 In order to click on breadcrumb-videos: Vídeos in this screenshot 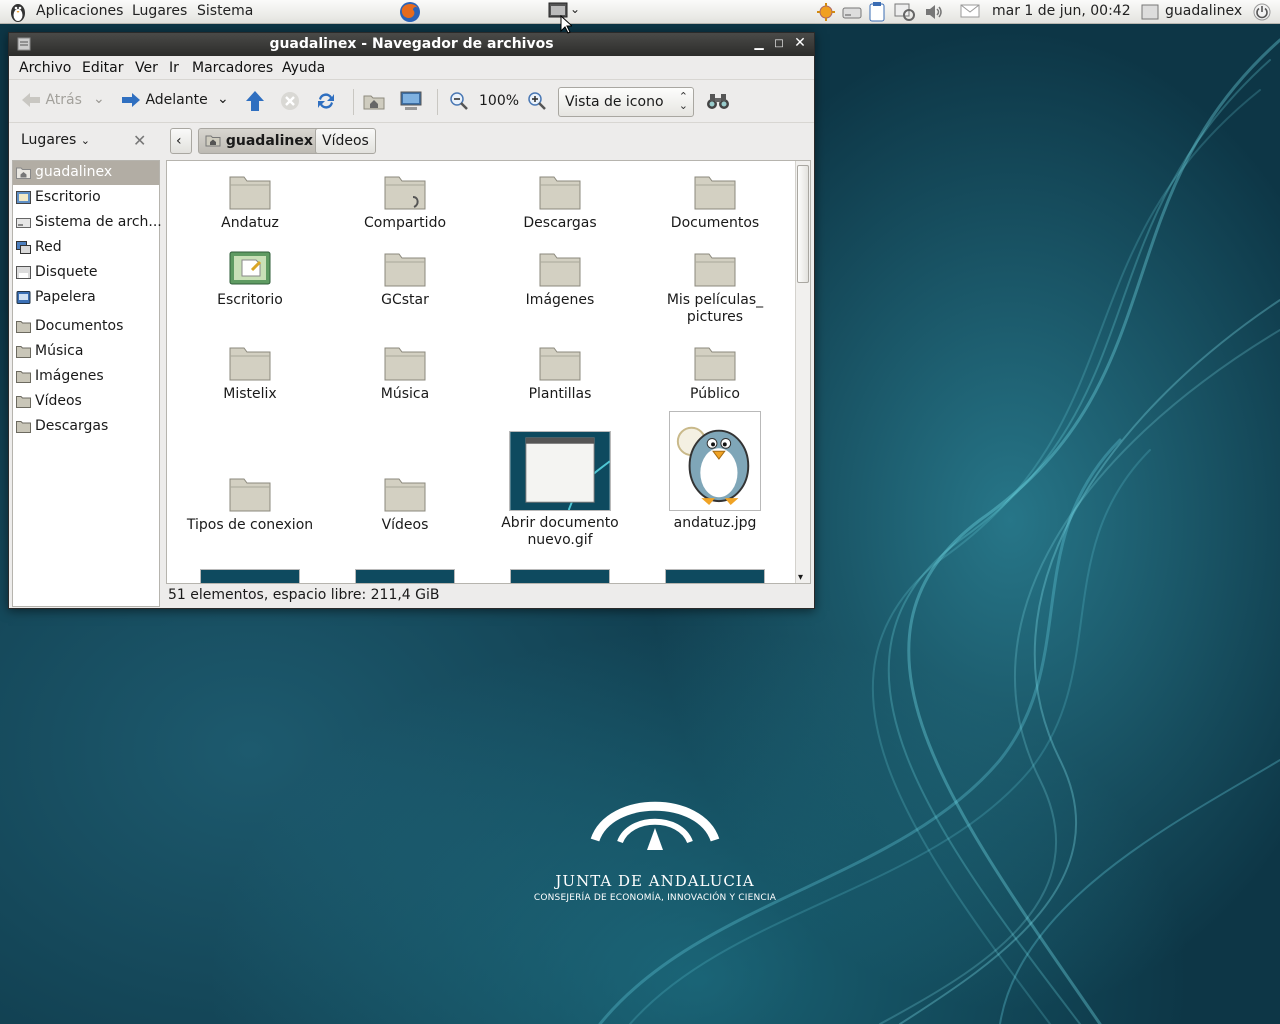, I will do `click(345, 141)`.